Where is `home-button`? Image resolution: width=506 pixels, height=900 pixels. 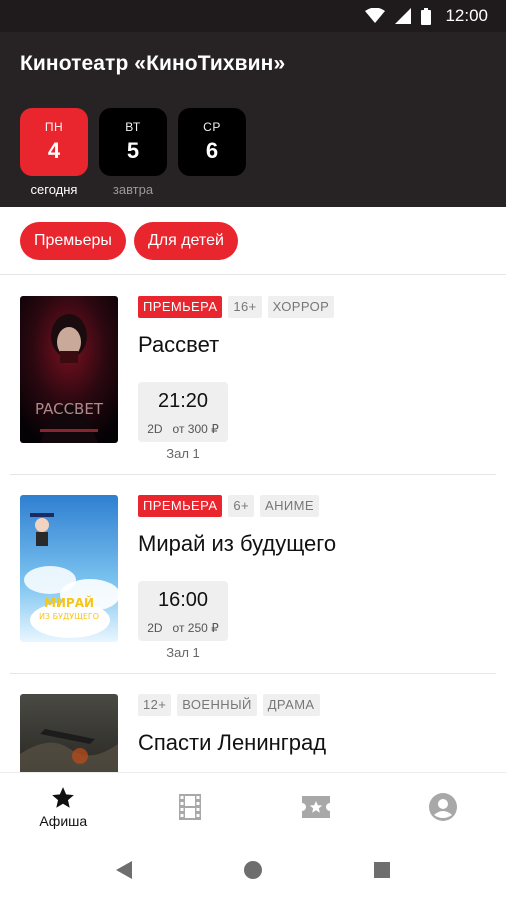
home-button is located at coordinates (253, 870).